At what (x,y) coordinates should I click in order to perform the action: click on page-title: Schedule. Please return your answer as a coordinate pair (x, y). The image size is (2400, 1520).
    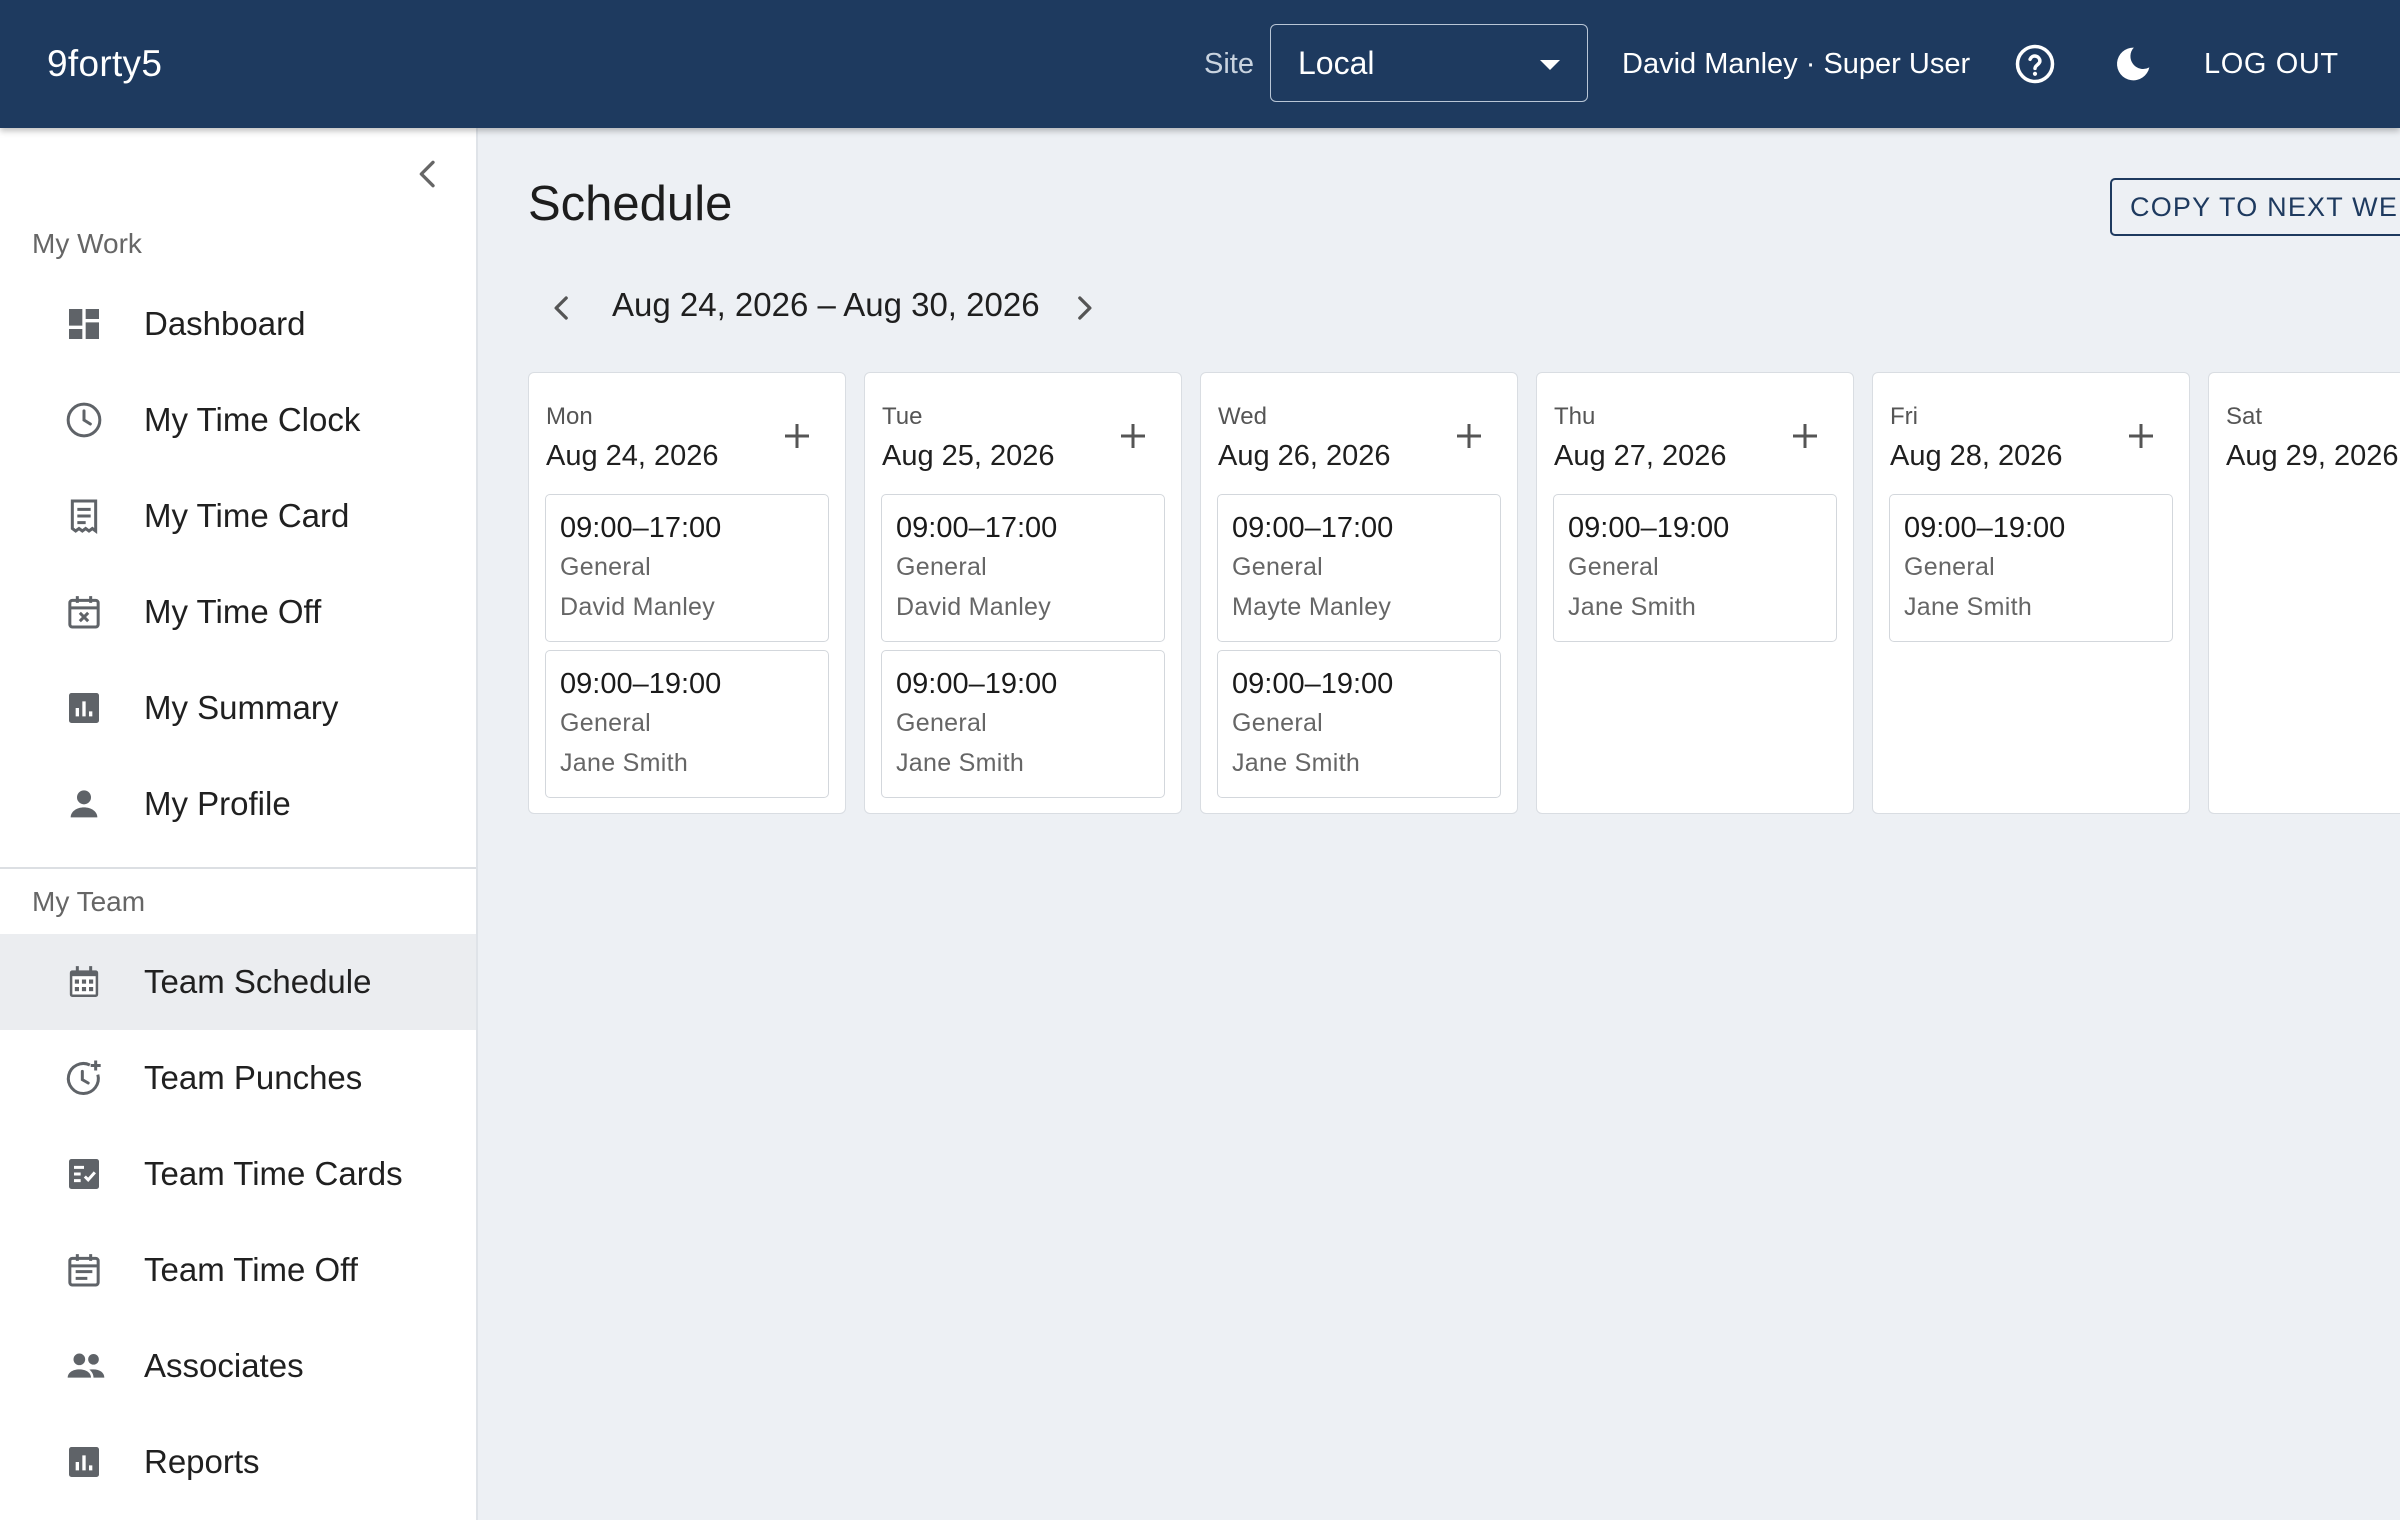
    Looking at the image, I should click on (630, 204).